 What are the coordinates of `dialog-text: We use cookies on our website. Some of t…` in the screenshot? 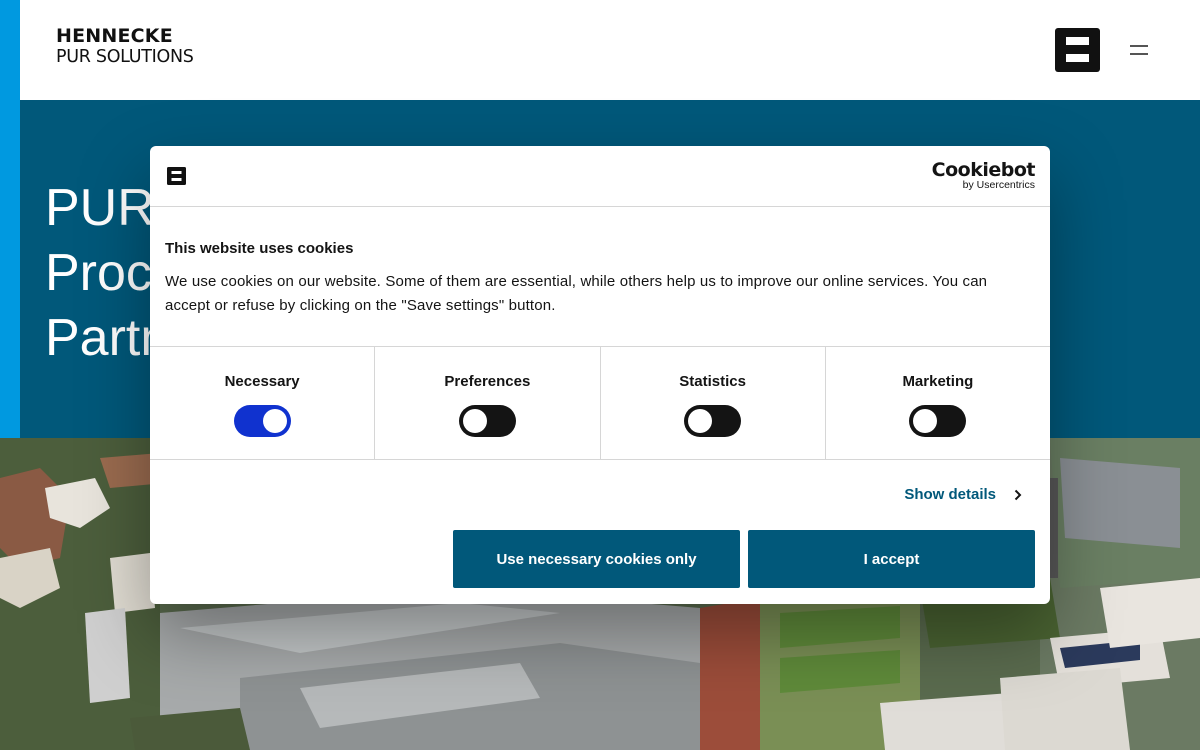 It's located at (576, 293).